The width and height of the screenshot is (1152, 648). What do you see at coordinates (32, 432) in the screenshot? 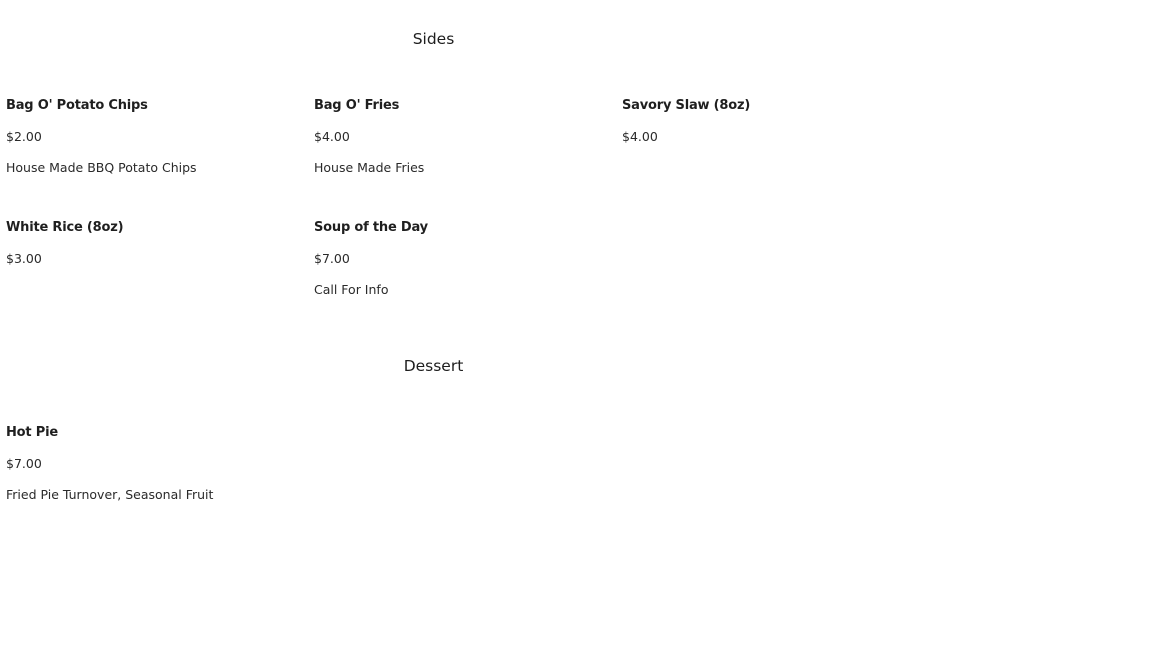
I see `item-name: Hot Pie` at bounding box center [32, 432].